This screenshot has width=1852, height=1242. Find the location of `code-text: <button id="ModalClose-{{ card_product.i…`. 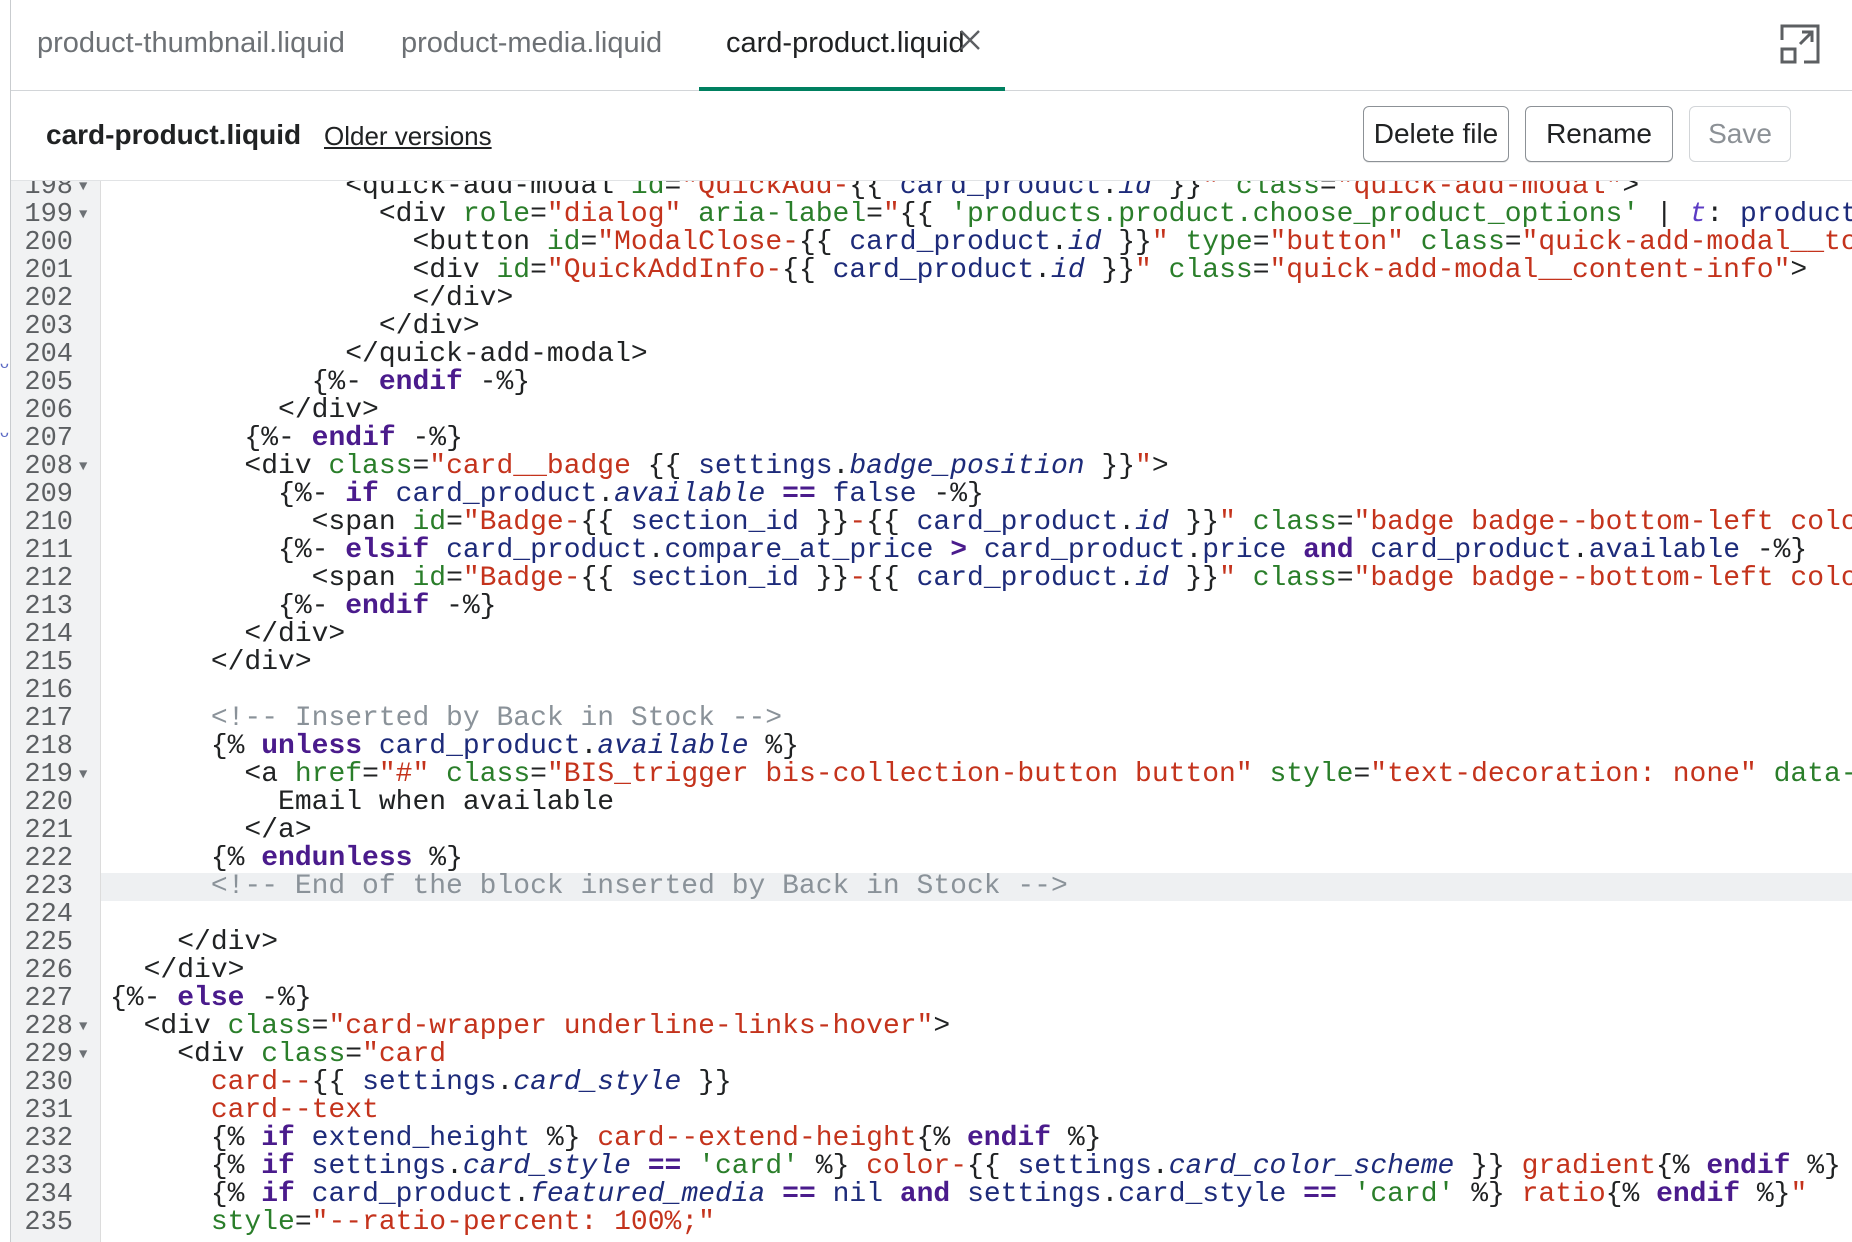

code-text: <button id="ModalClose-{{ card_product.i… is located at coordinates (981, 242).